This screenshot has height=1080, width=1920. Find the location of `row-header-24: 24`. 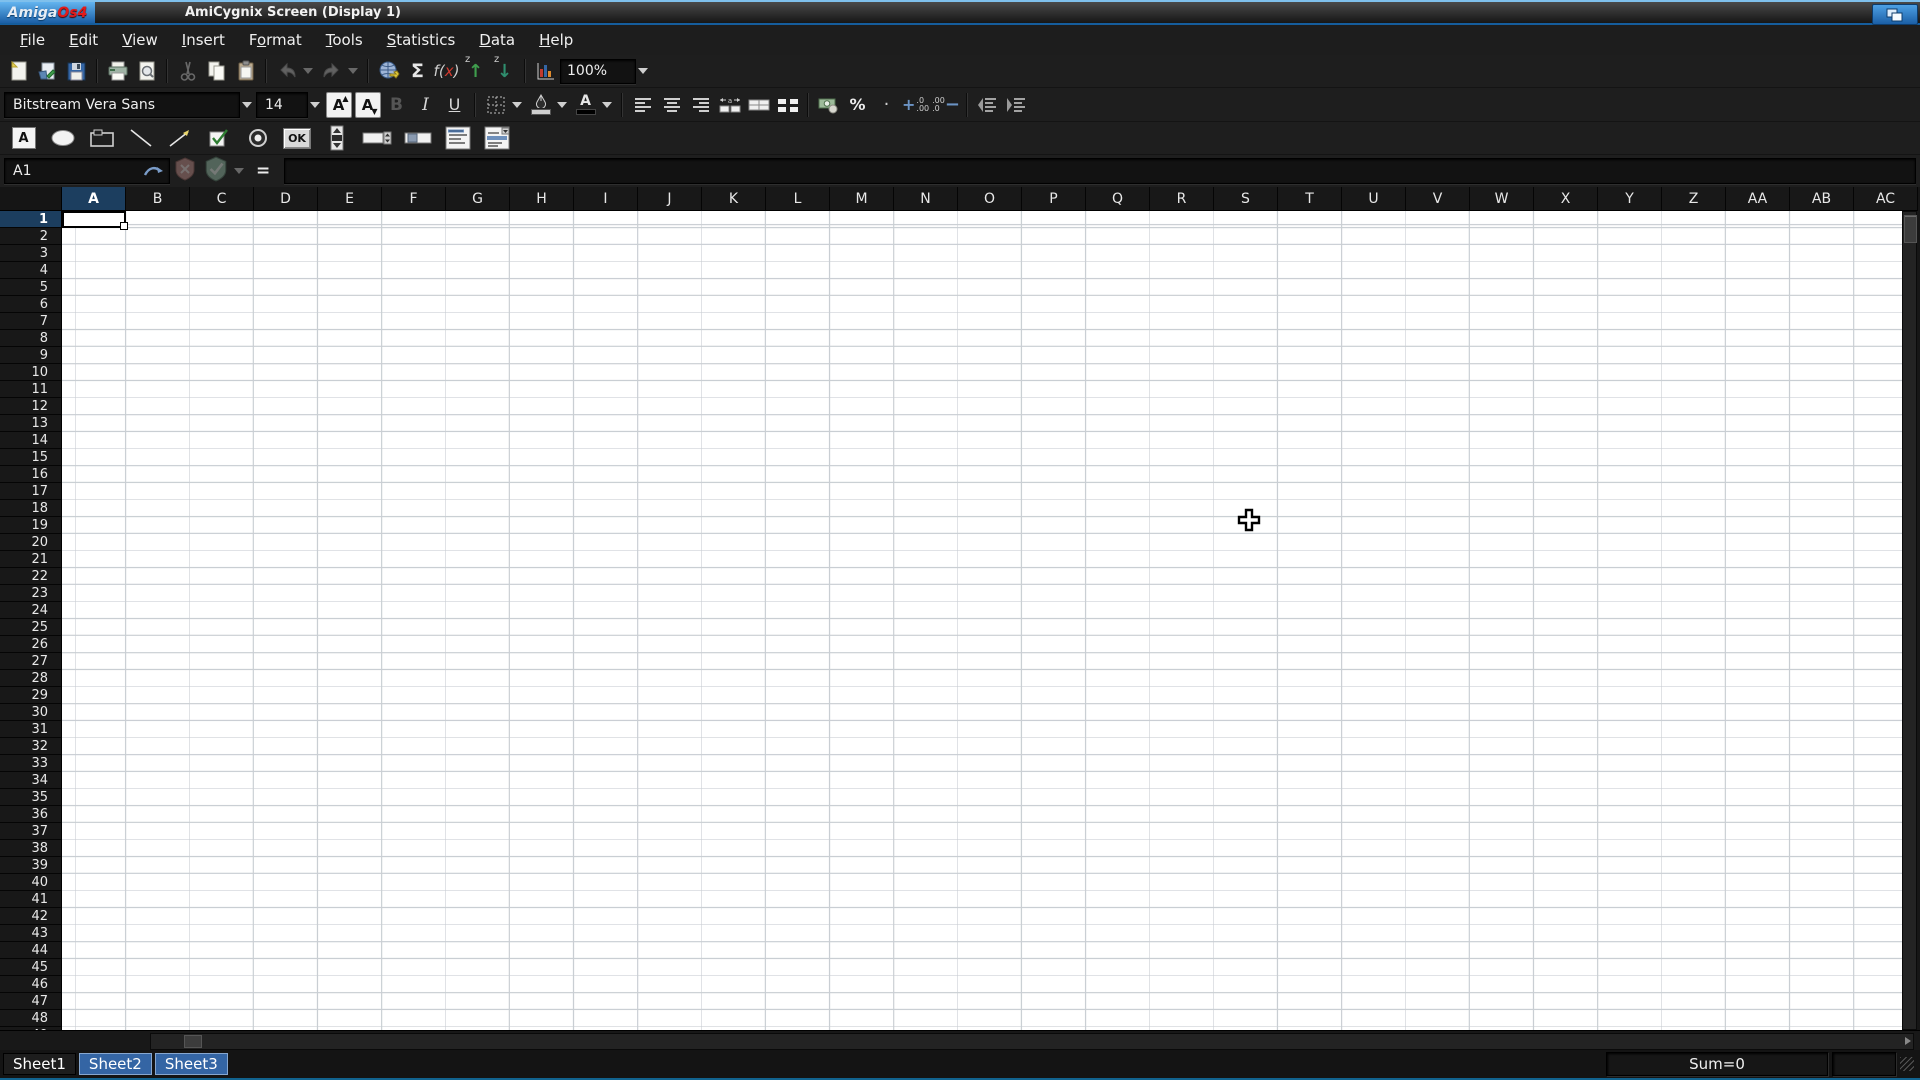

row-header-24: 24 is located at coordinates (31, 610).